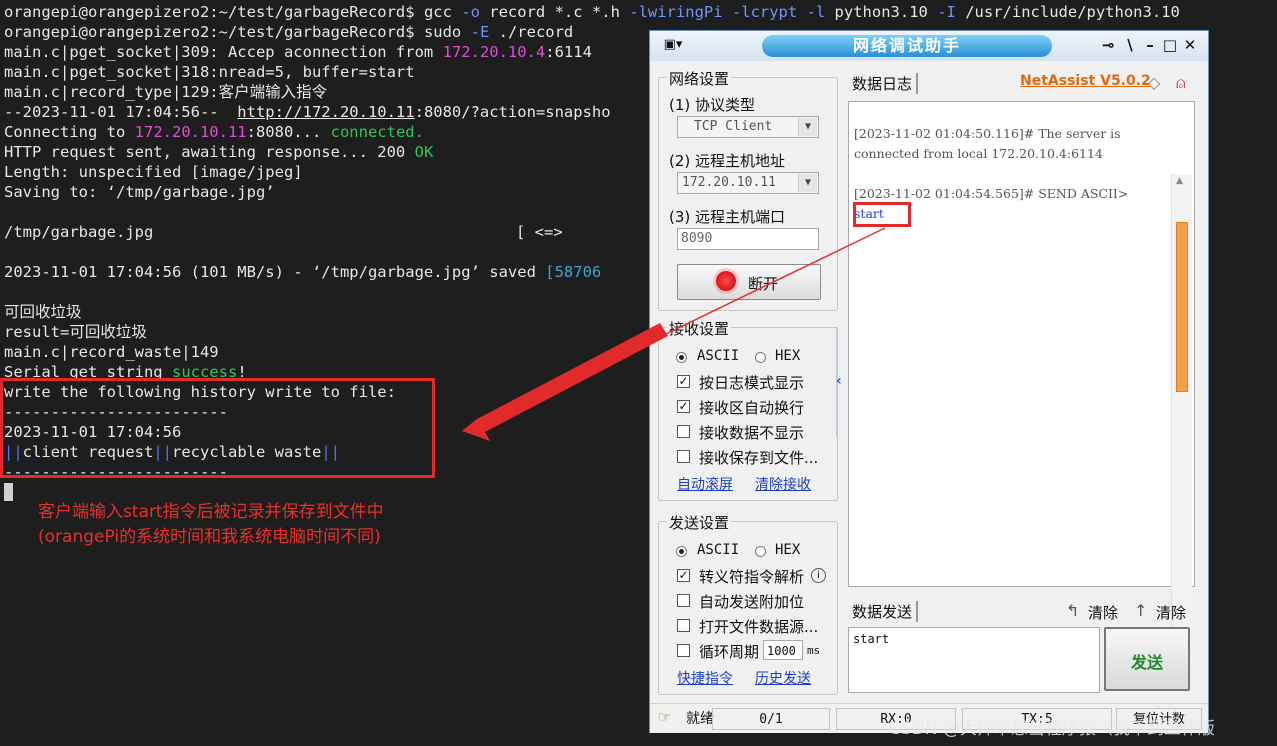  Describe the element at coordinates (190, 132) in the screenshot. I see `ip-address: 172.20.10.11` at that location.